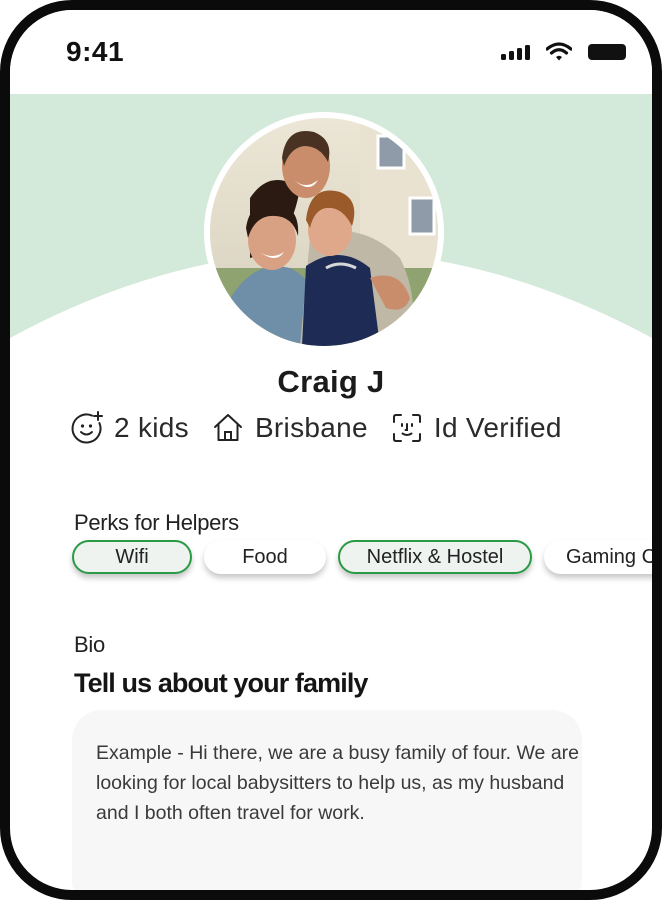  What do you see at coordinates (331, 52) in the screenshot?
I see `status-bar: 9:41` at bounding box center [331, 52].